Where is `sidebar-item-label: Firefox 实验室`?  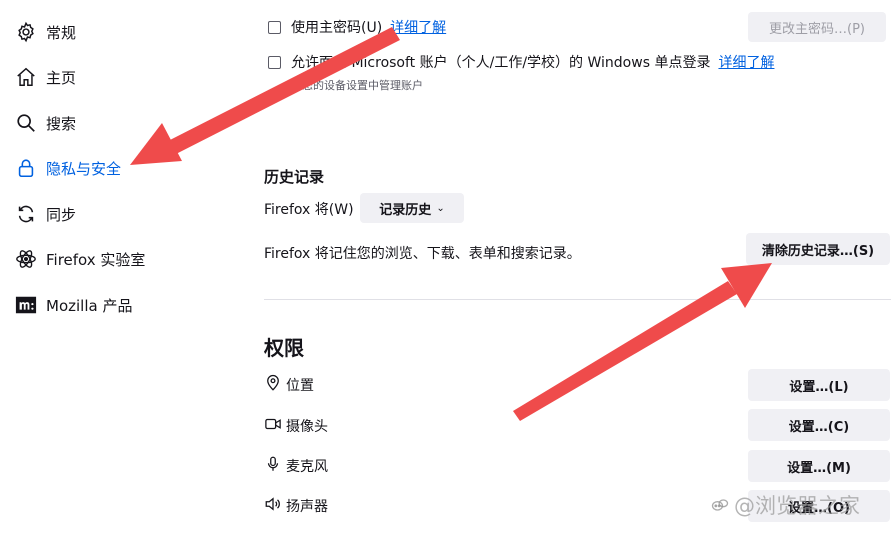
sidebar-item-label: Firefox 实验室 is located at coordinates (96, 259).